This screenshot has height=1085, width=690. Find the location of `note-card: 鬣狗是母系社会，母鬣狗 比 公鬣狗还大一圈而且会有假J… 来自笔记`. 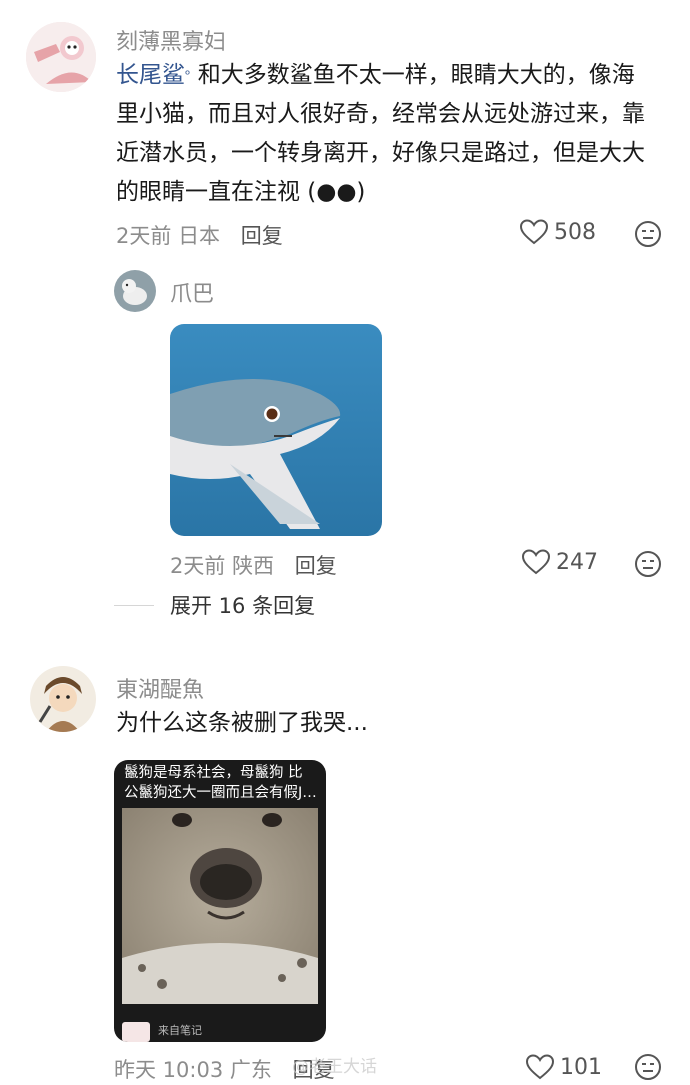

note-card: 鬣狗是母系社会，母鬣狗 比 公鬣狗还大一圈而且会有假J… 来自笔记 is located at coordinates (220, 901).